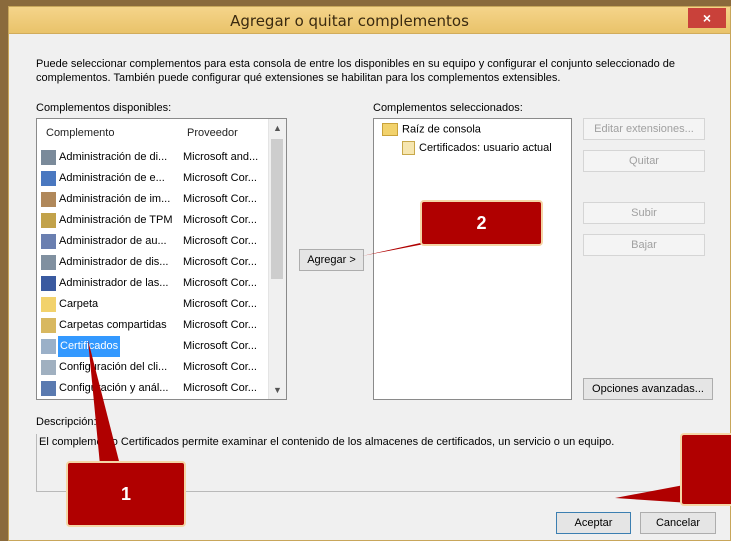 The image size is (731, 541). What do you see at coordinates (126, 494) in the screenshot?
I see `callout-1: 1` at bounding box center [126, 494].